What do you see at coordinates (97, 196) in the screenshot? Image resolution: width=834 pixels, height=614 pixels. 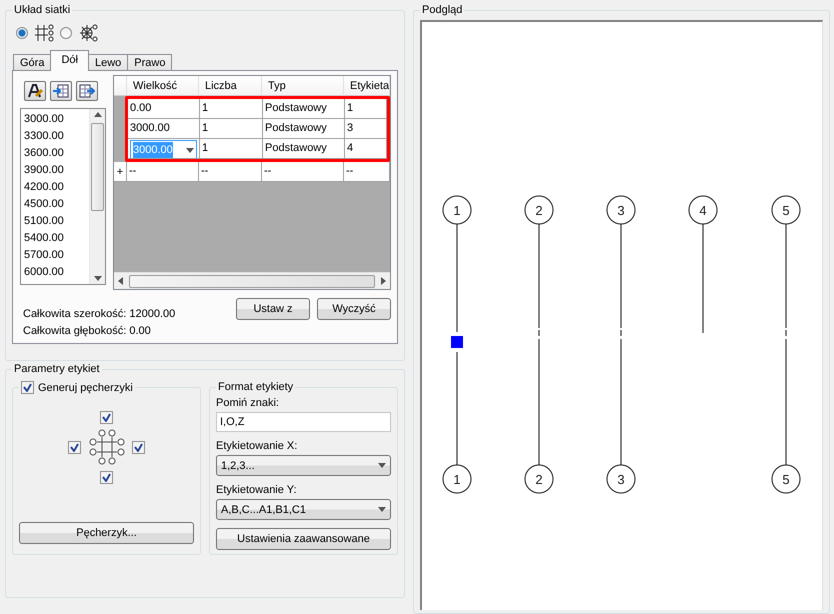 I see `vertical-scrollbar` at bounding box center [97, 196].